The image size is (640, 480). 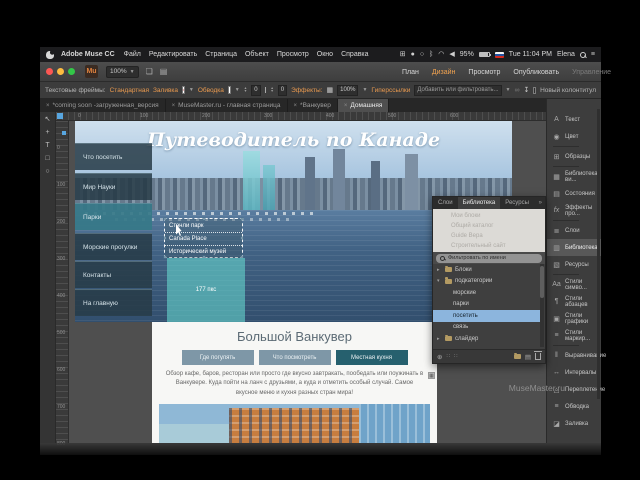 I want to click on battery-icon, so click(x=484, y=54).